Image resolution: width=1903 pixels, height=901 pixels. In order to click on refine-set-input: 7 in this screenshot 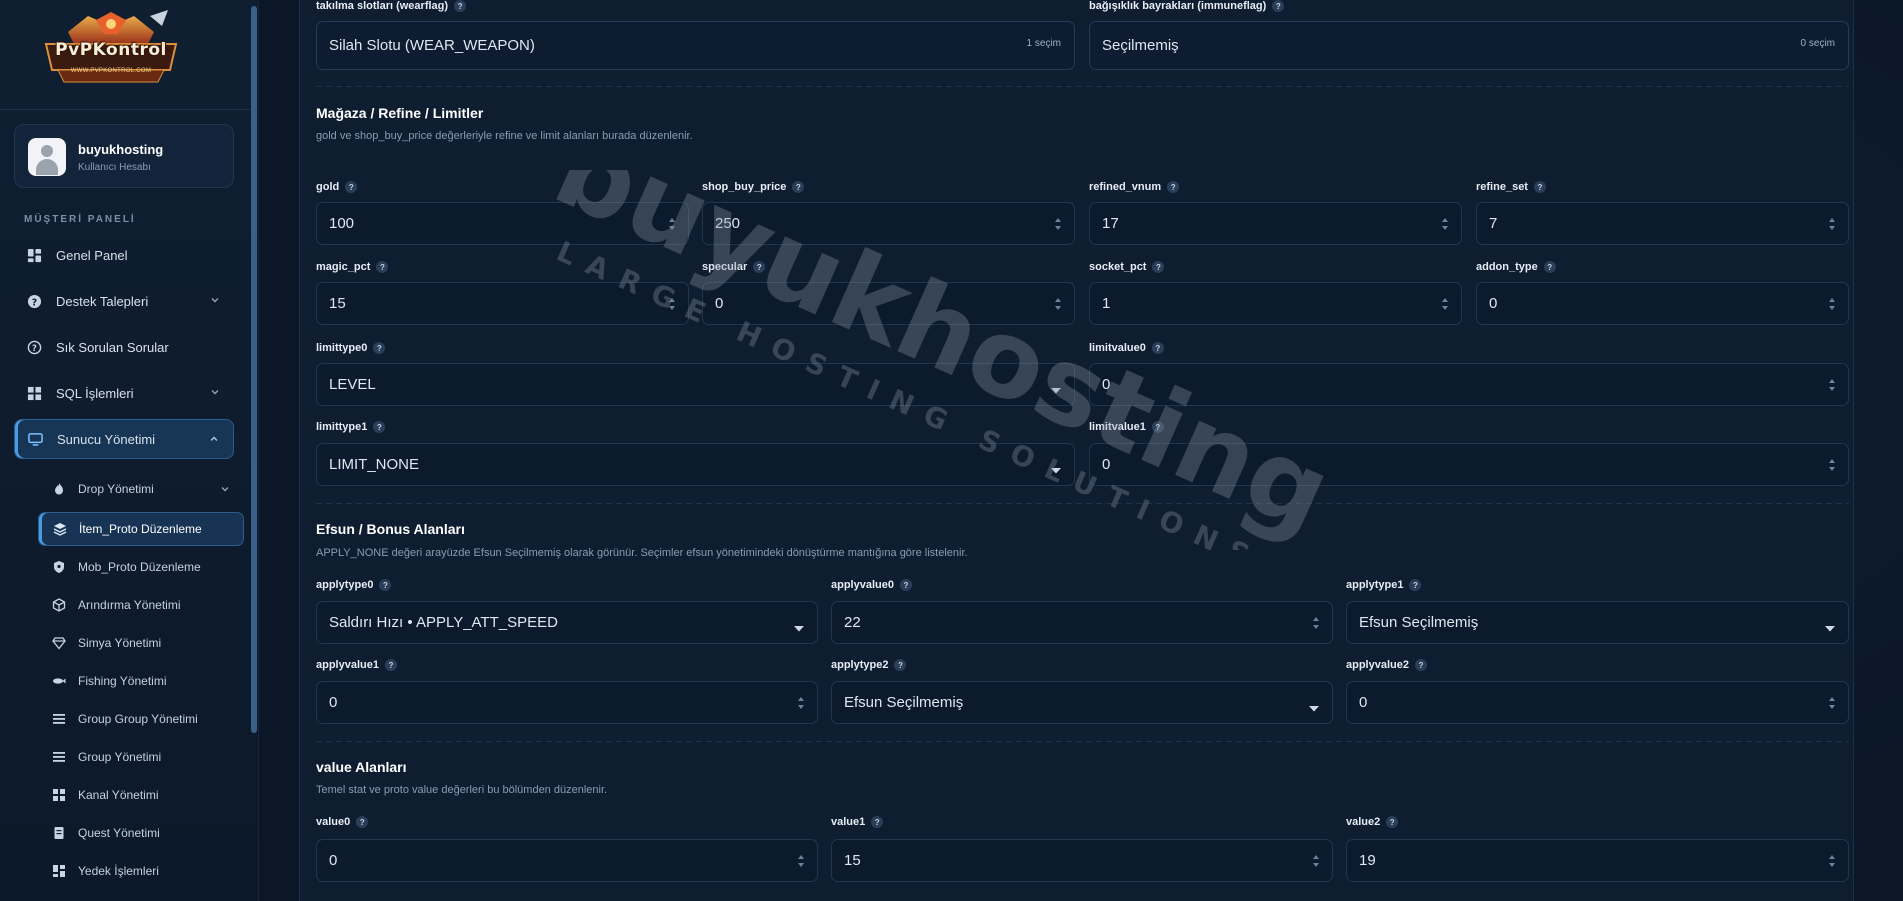, I will do `click(1662, 223)`.